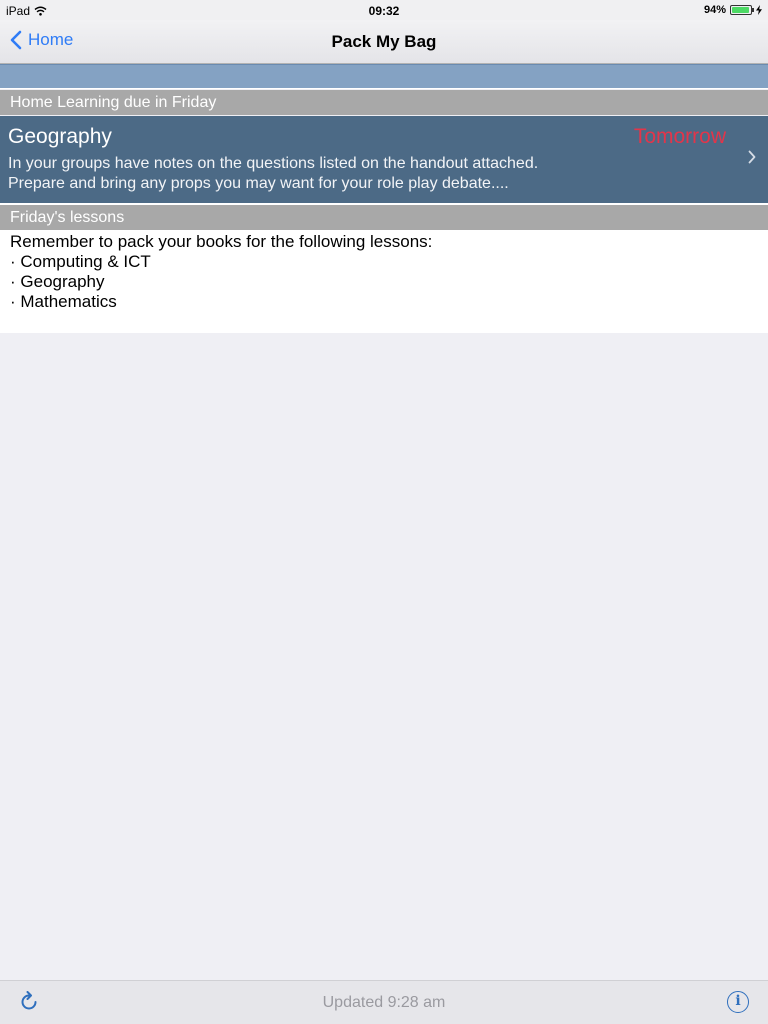 The width and height of the screenshot is (768, 1024). Describe the element at coordinates (679, 136) in the screenshot. I see `homework-due-label: Tomorrow` at that location.